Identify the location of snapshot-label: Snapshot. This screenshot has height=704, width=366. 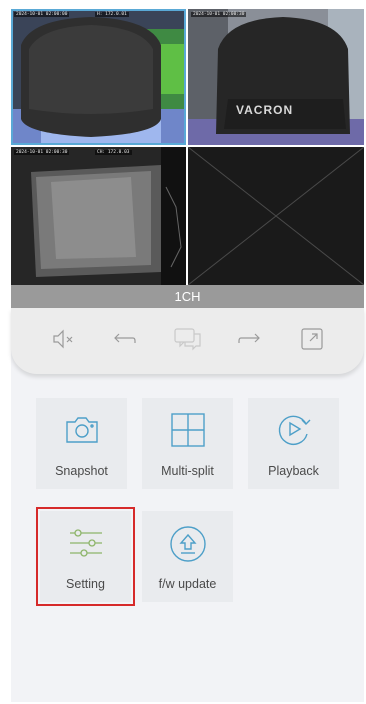
(81, 471).